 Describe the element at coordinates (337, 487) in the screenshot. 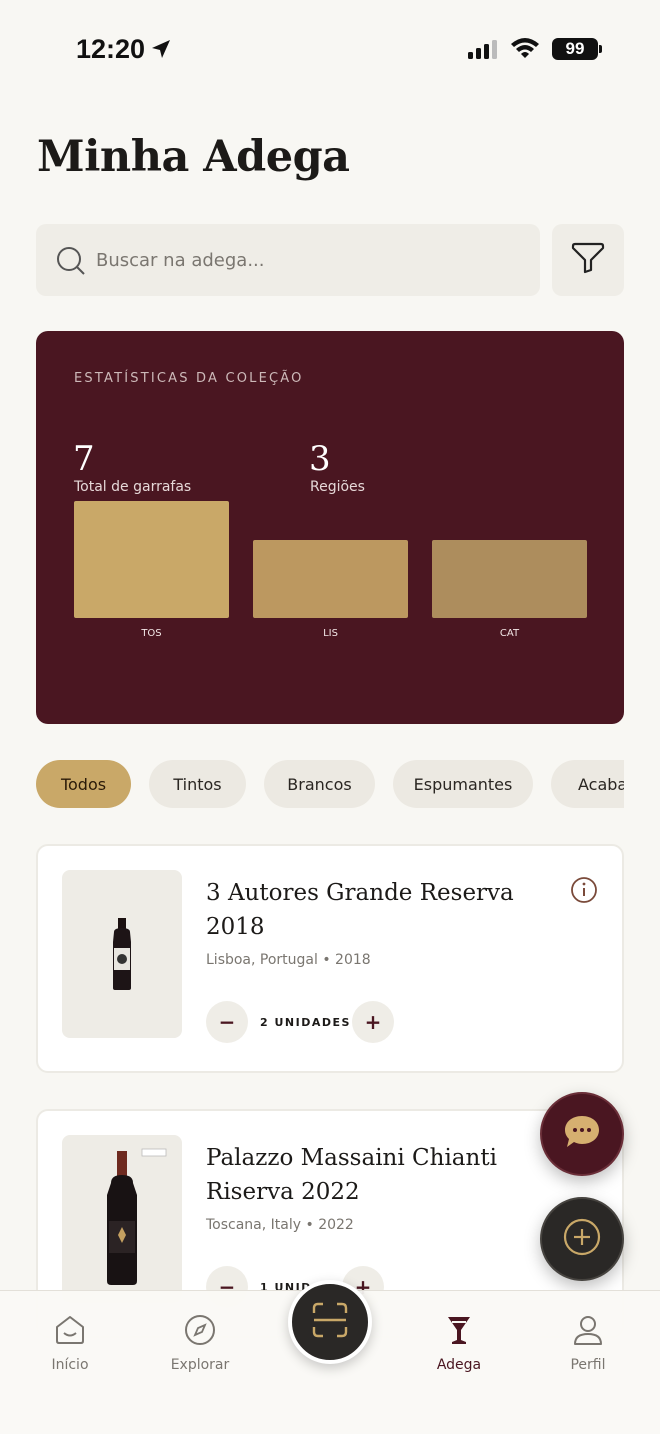

I see `regions-label: Regiões` at that location.